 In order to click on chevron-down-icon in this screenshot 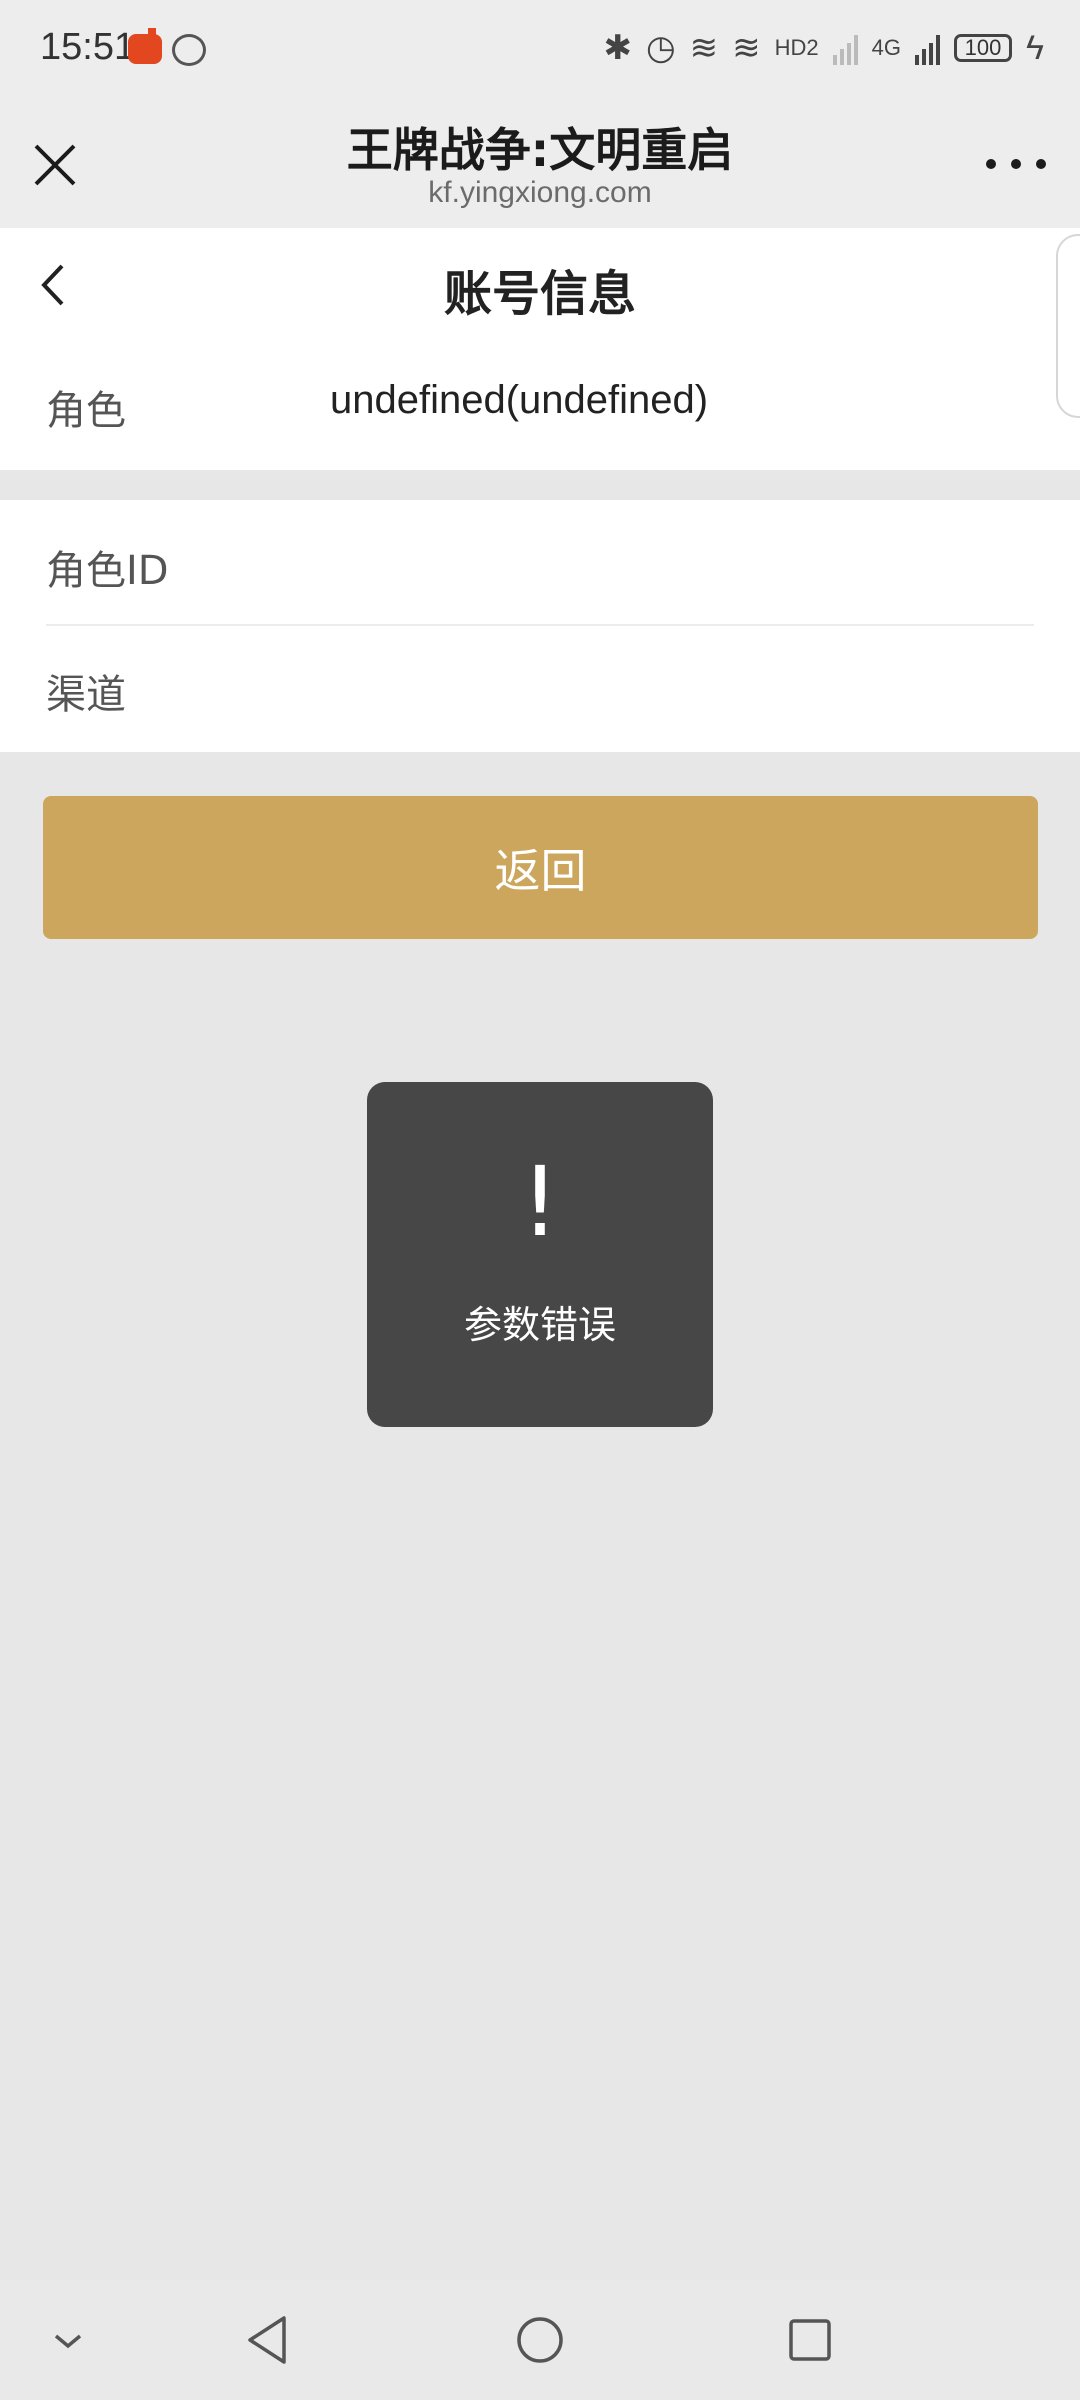, I will do `click(68, 2341)`.